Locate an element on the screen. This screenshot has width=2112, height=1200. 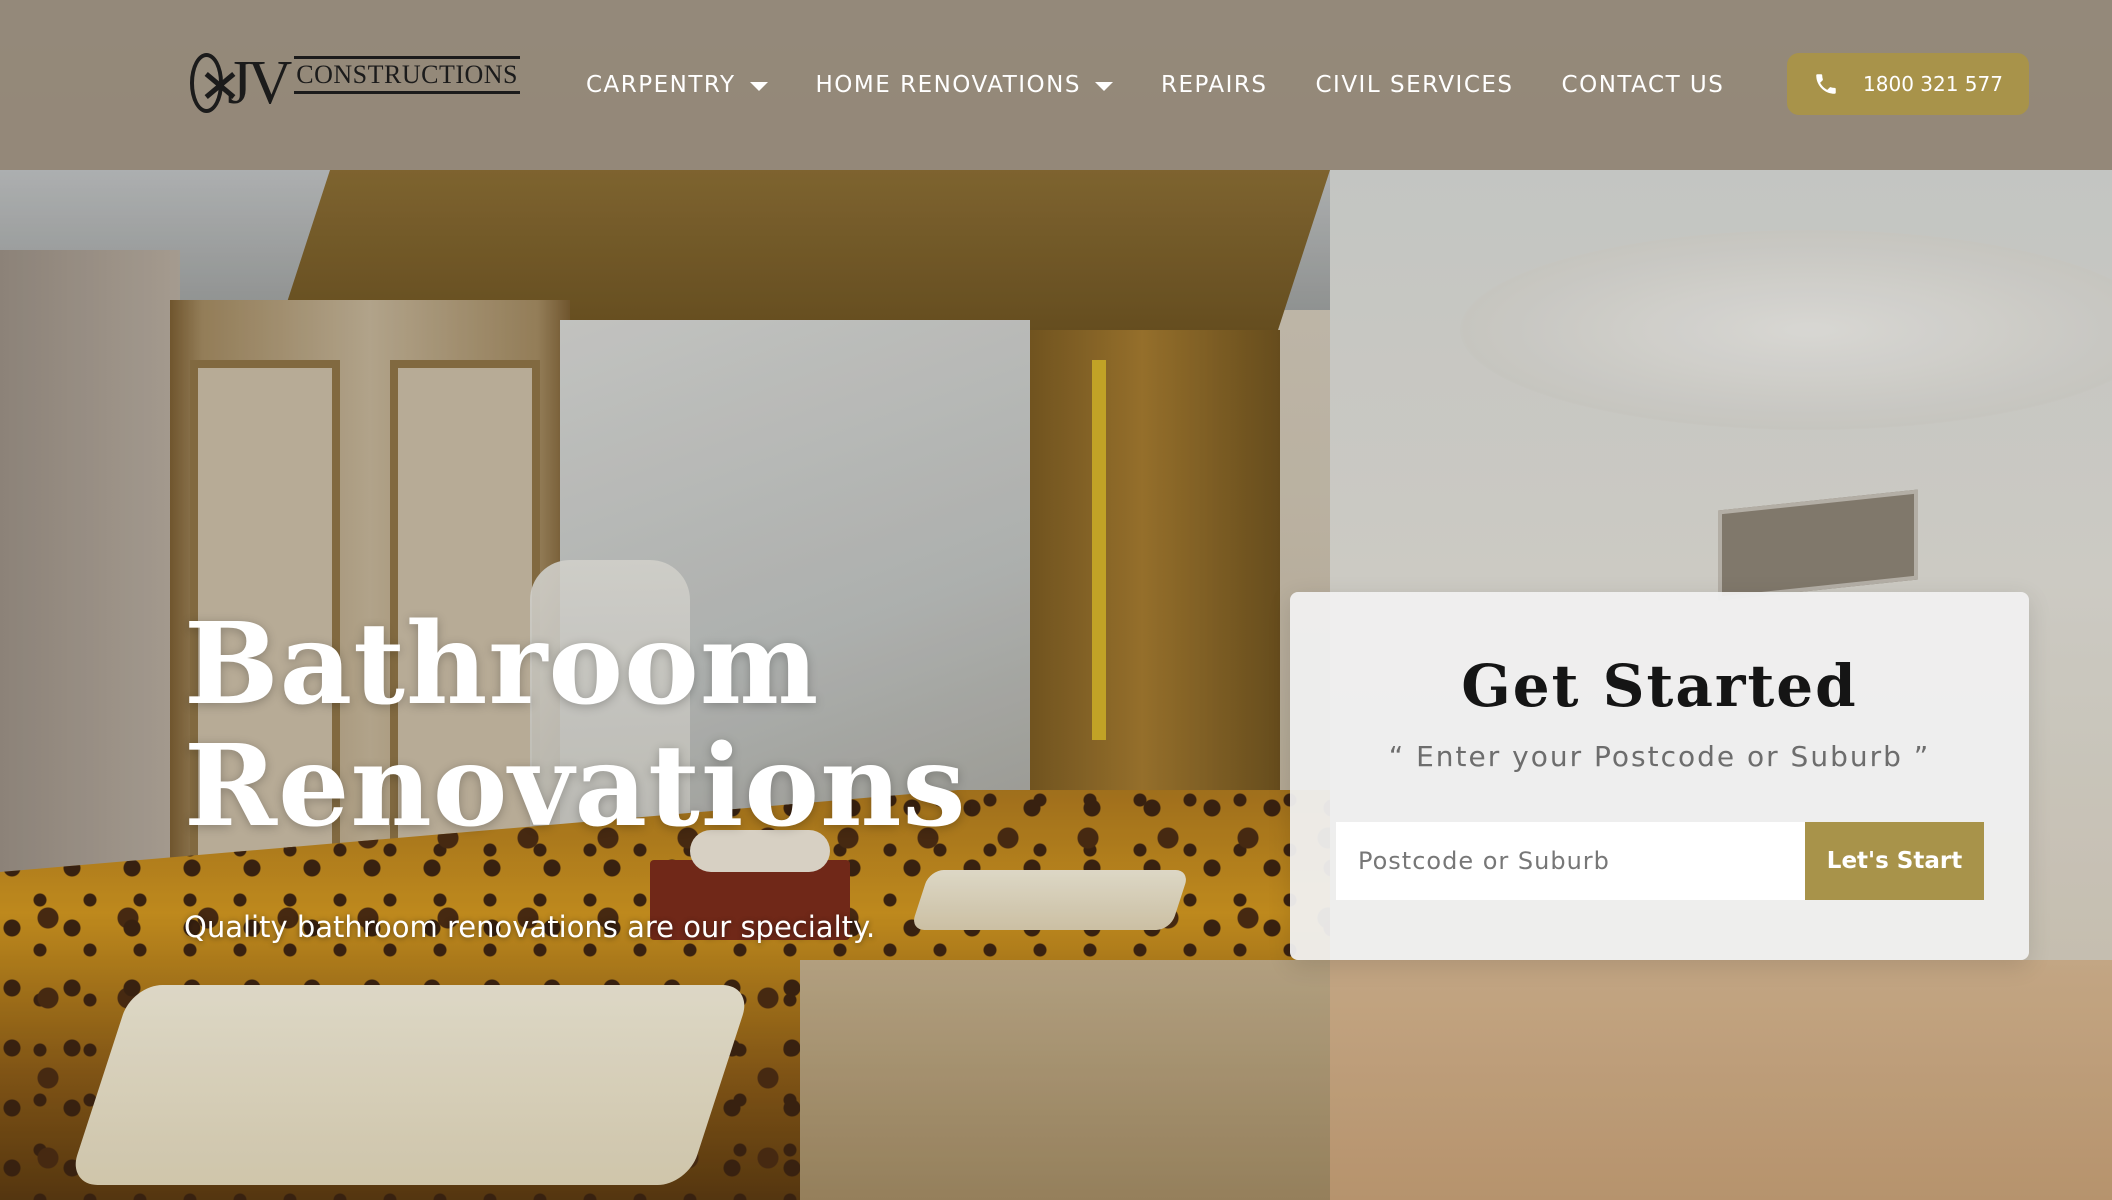
nav-item-civil-services: CIVIL SERVICES is located at coordinates (1414, 85).